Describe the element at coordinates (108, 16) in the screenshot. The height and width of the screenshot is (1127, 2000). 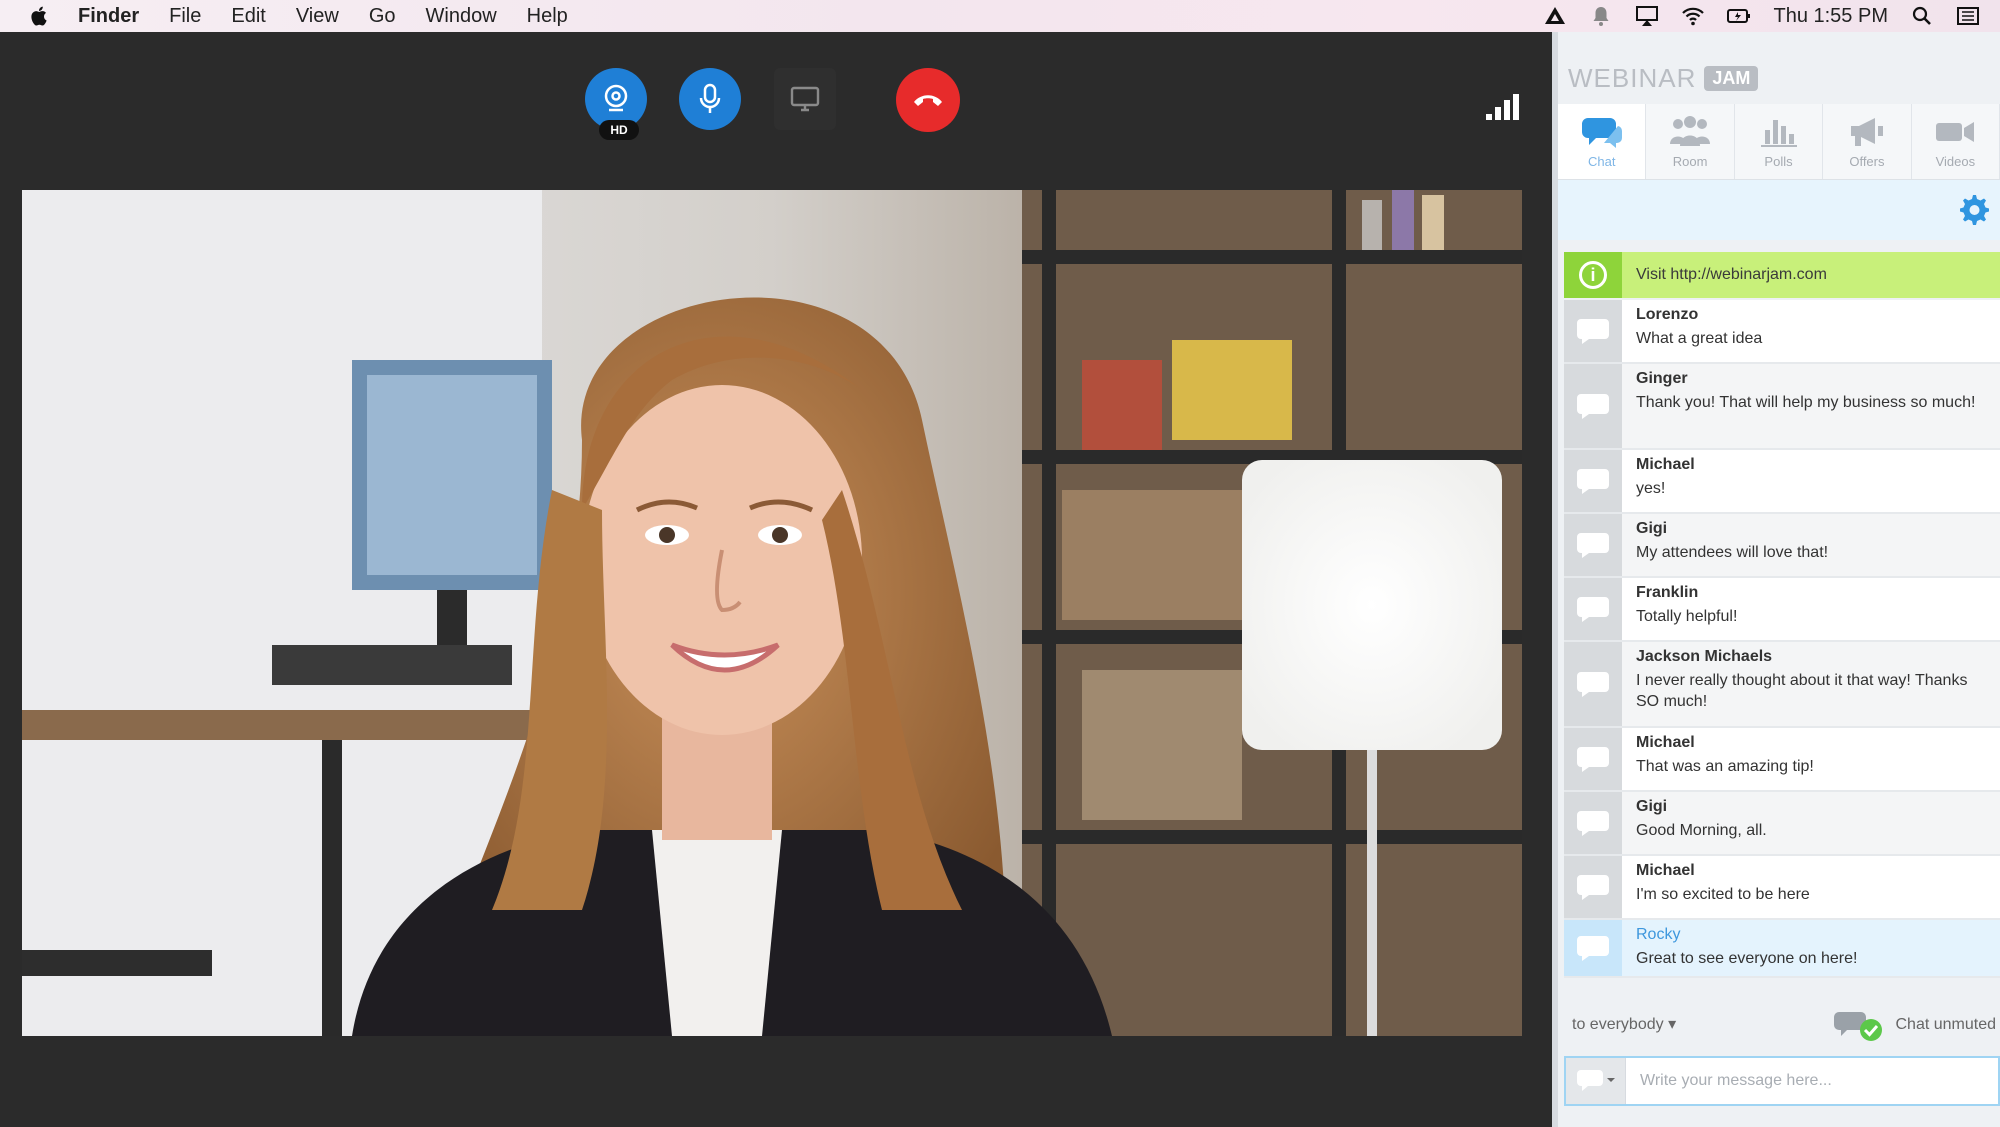
I see `menu-finder: Finder` at that location.